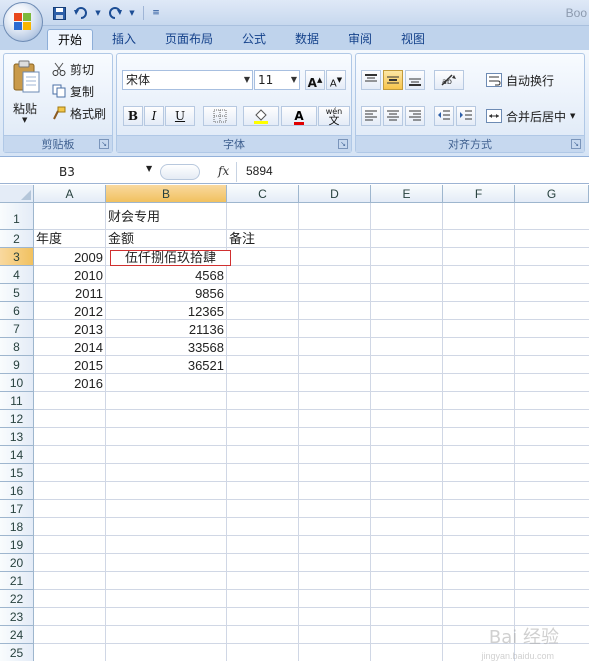 The width and height of the screenshot is (589, 661). What do you see at coordinates (17, 329) in the screenshot?
I see `row-header-7: 7` at bounding box center [17, 329].